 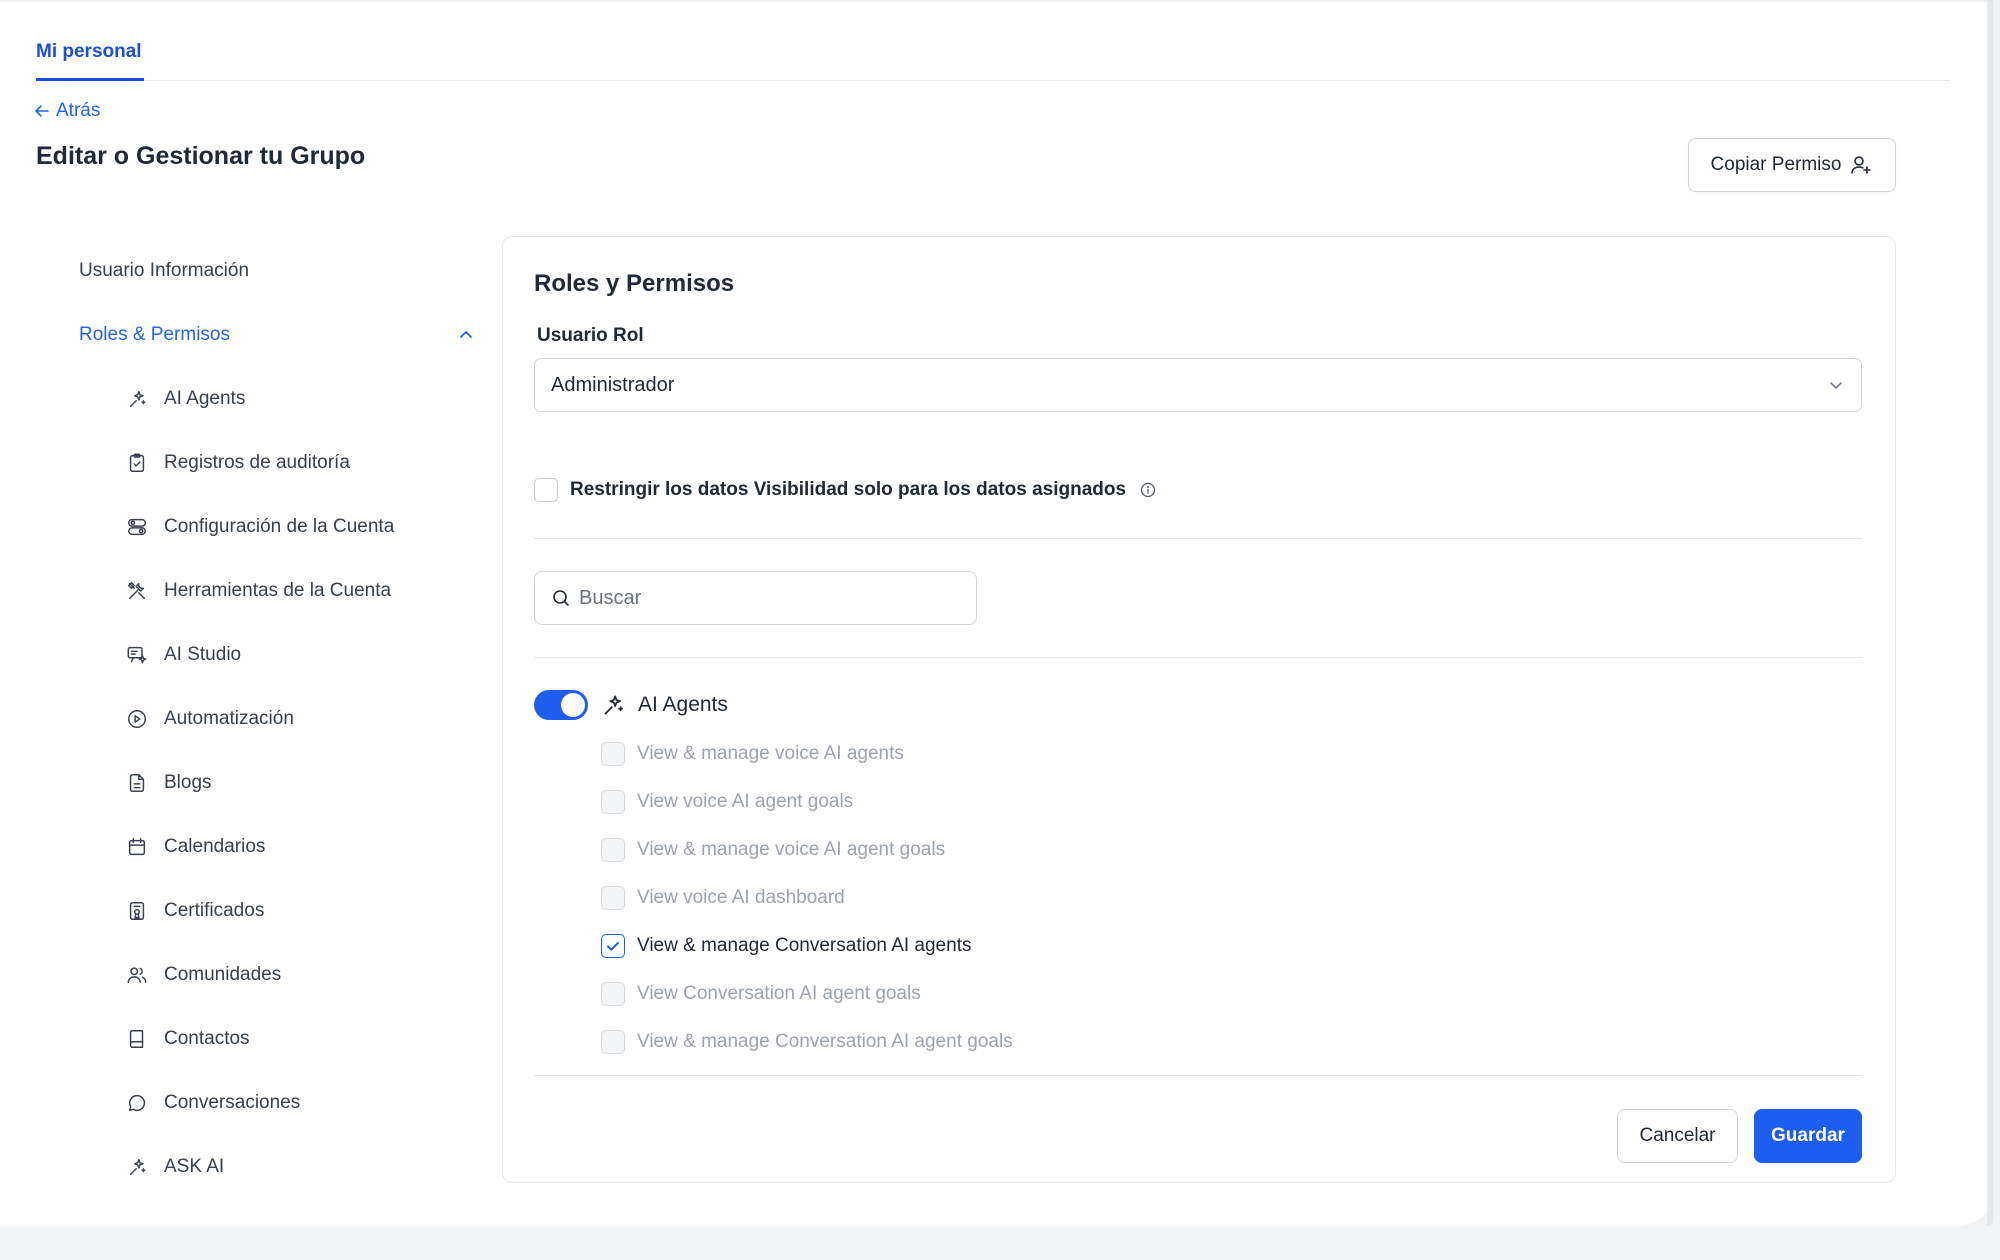 I want to click on sidebar-item-label: Conversaciones, so click(x=232, y=1102).